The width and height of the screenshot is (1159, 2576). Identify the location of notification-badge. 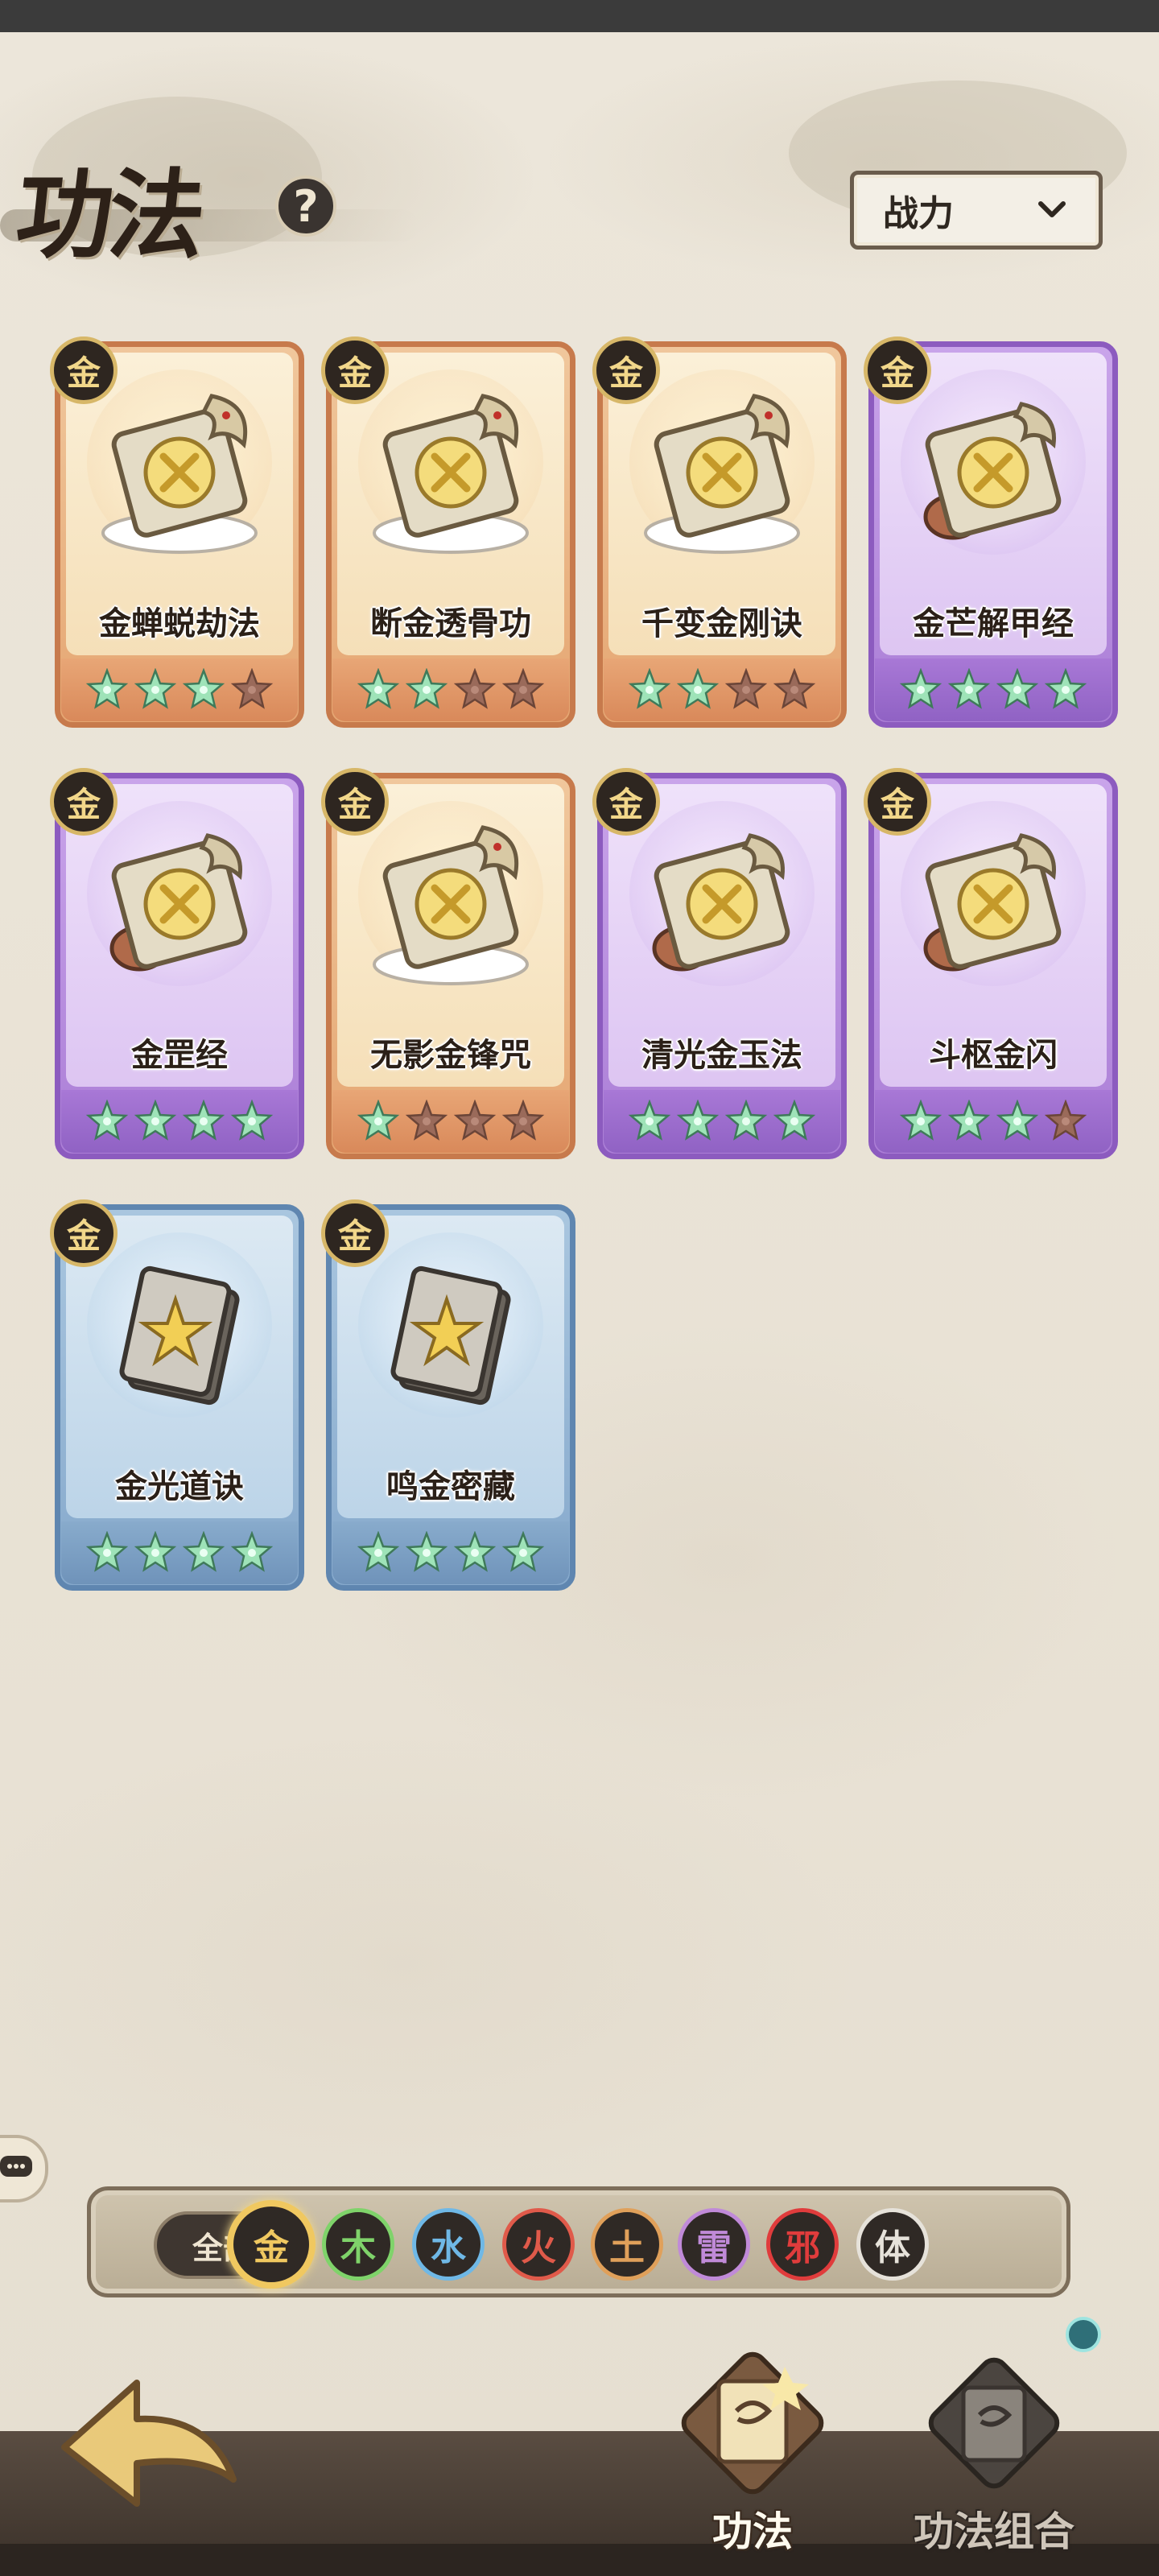
(1083, 2334).